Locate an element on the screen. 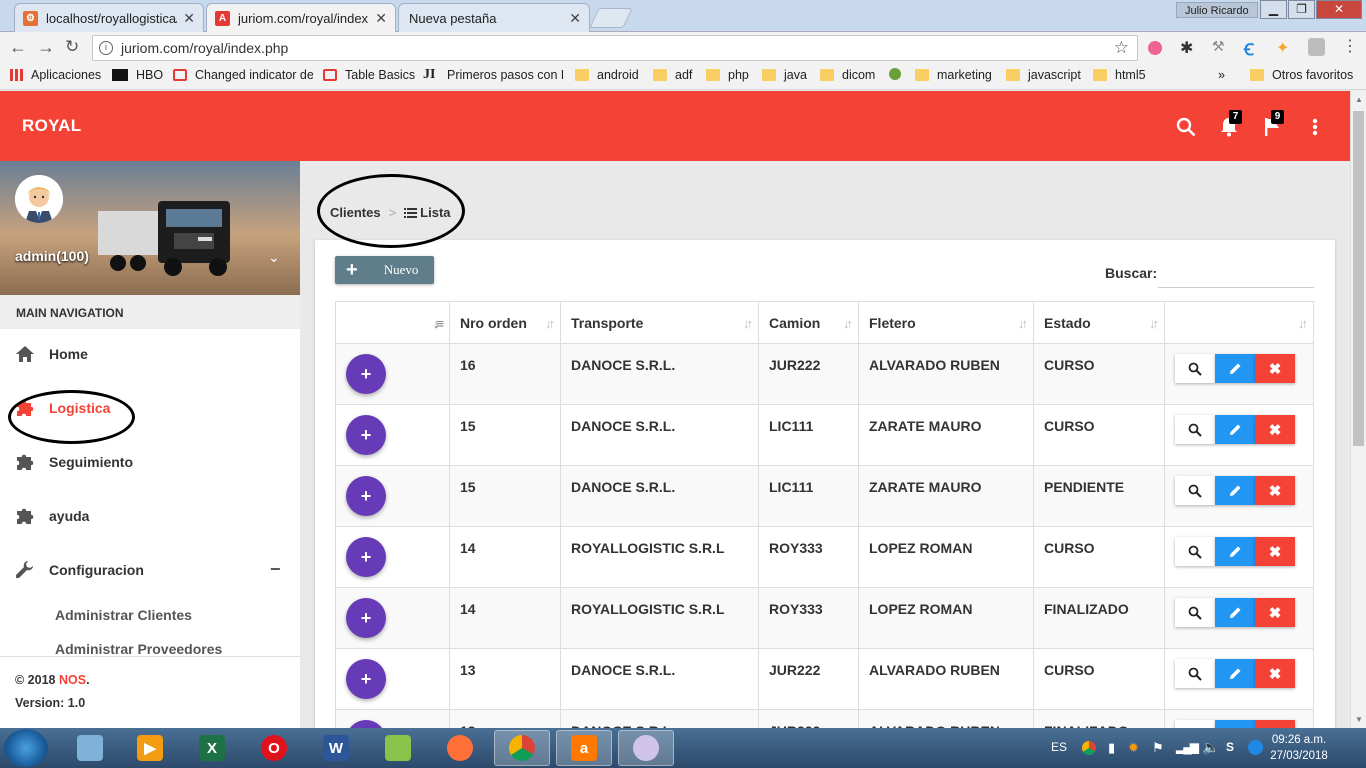 The image size is (1366, 768). column-header-expand: ↓≡ is located at coordinates (392, 322).